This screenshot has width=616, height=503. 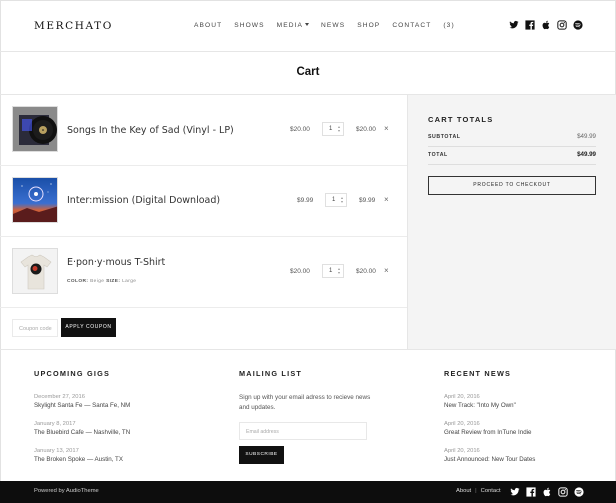 What do you see at coordinates (489, 432) in the screenshot?
I see `news-title: Great Review from InTune Indie` at bounding box center [489, 432].